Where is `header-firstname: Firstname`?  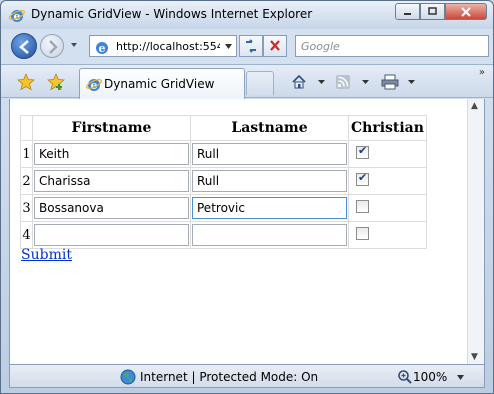
header-firstname: Firstname is located at coordinates (111, 128).